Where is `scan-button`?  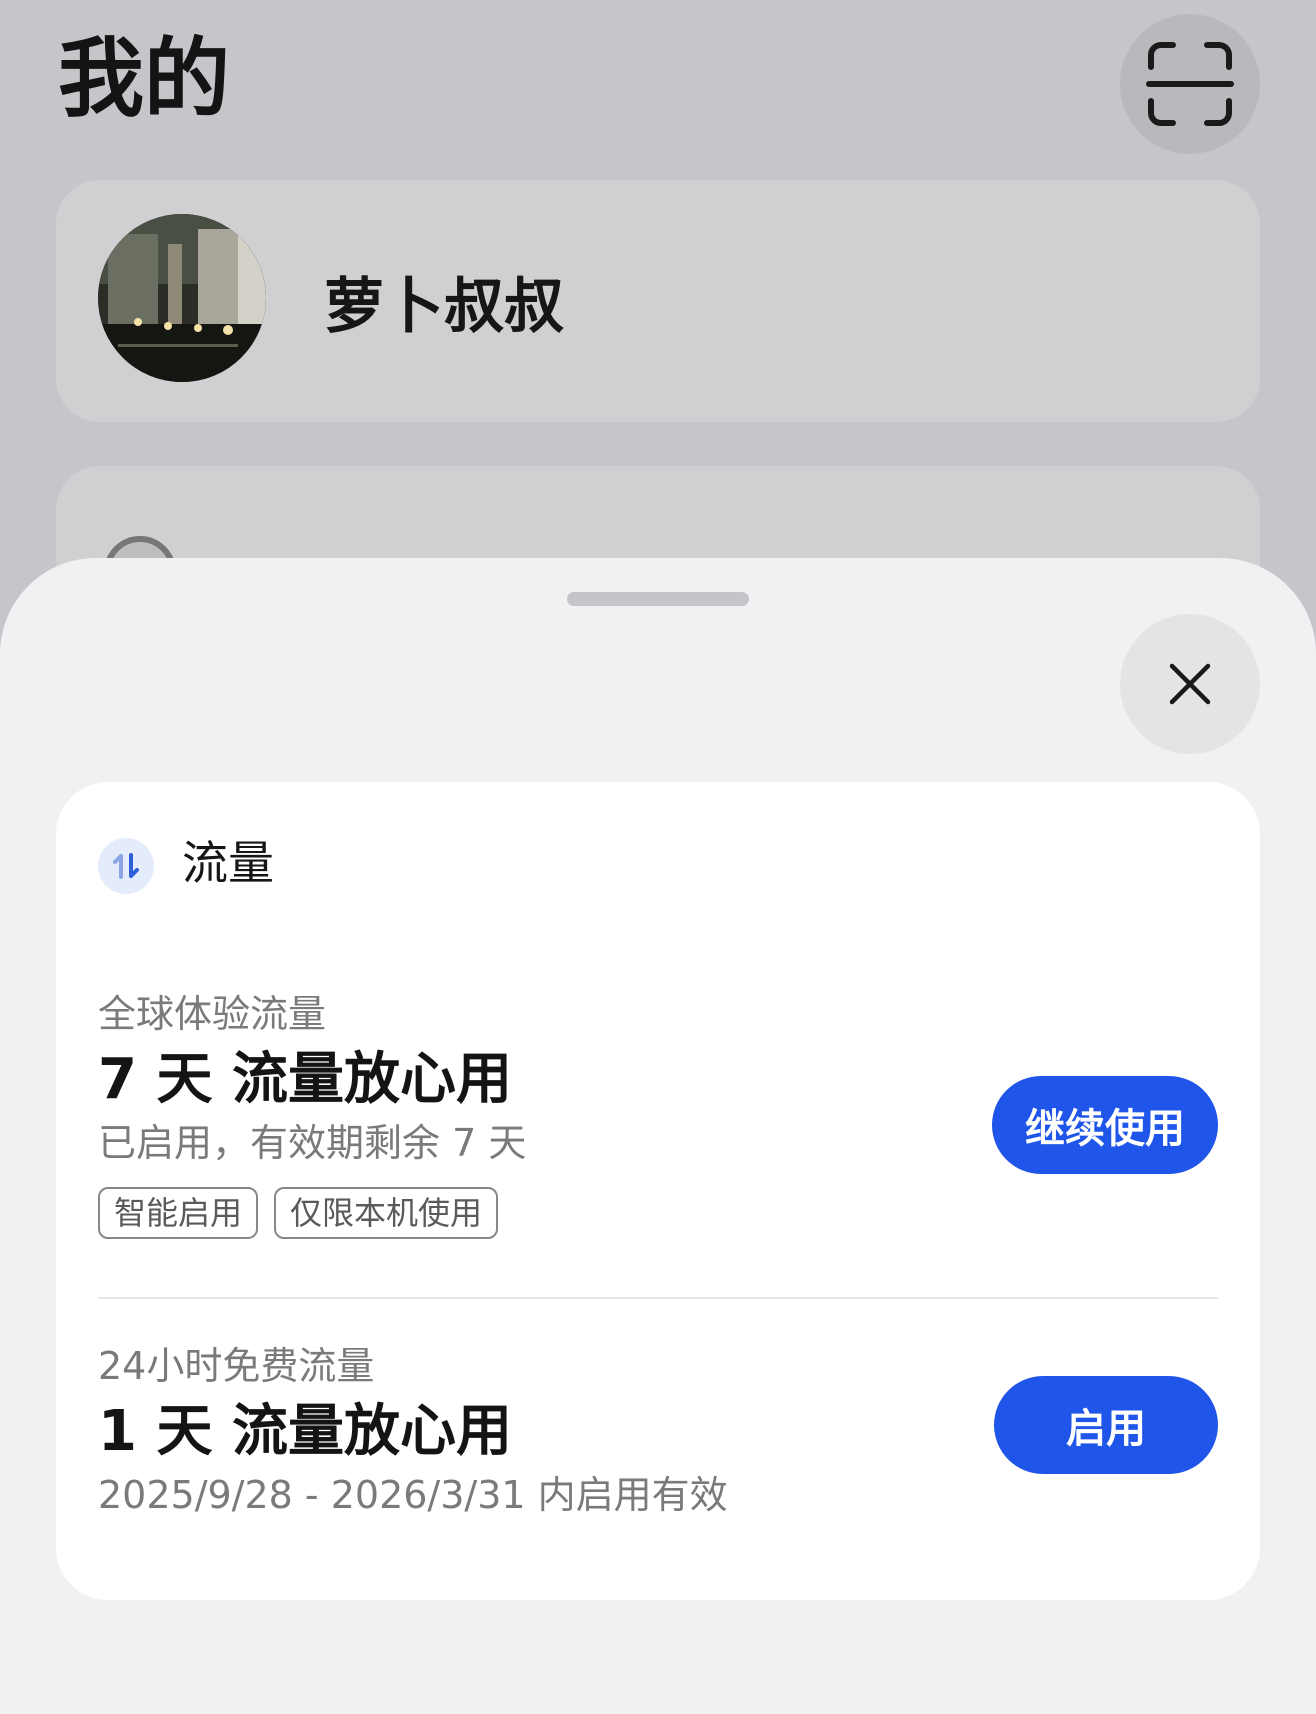
scan-button is located at coordinates (1190, 84).